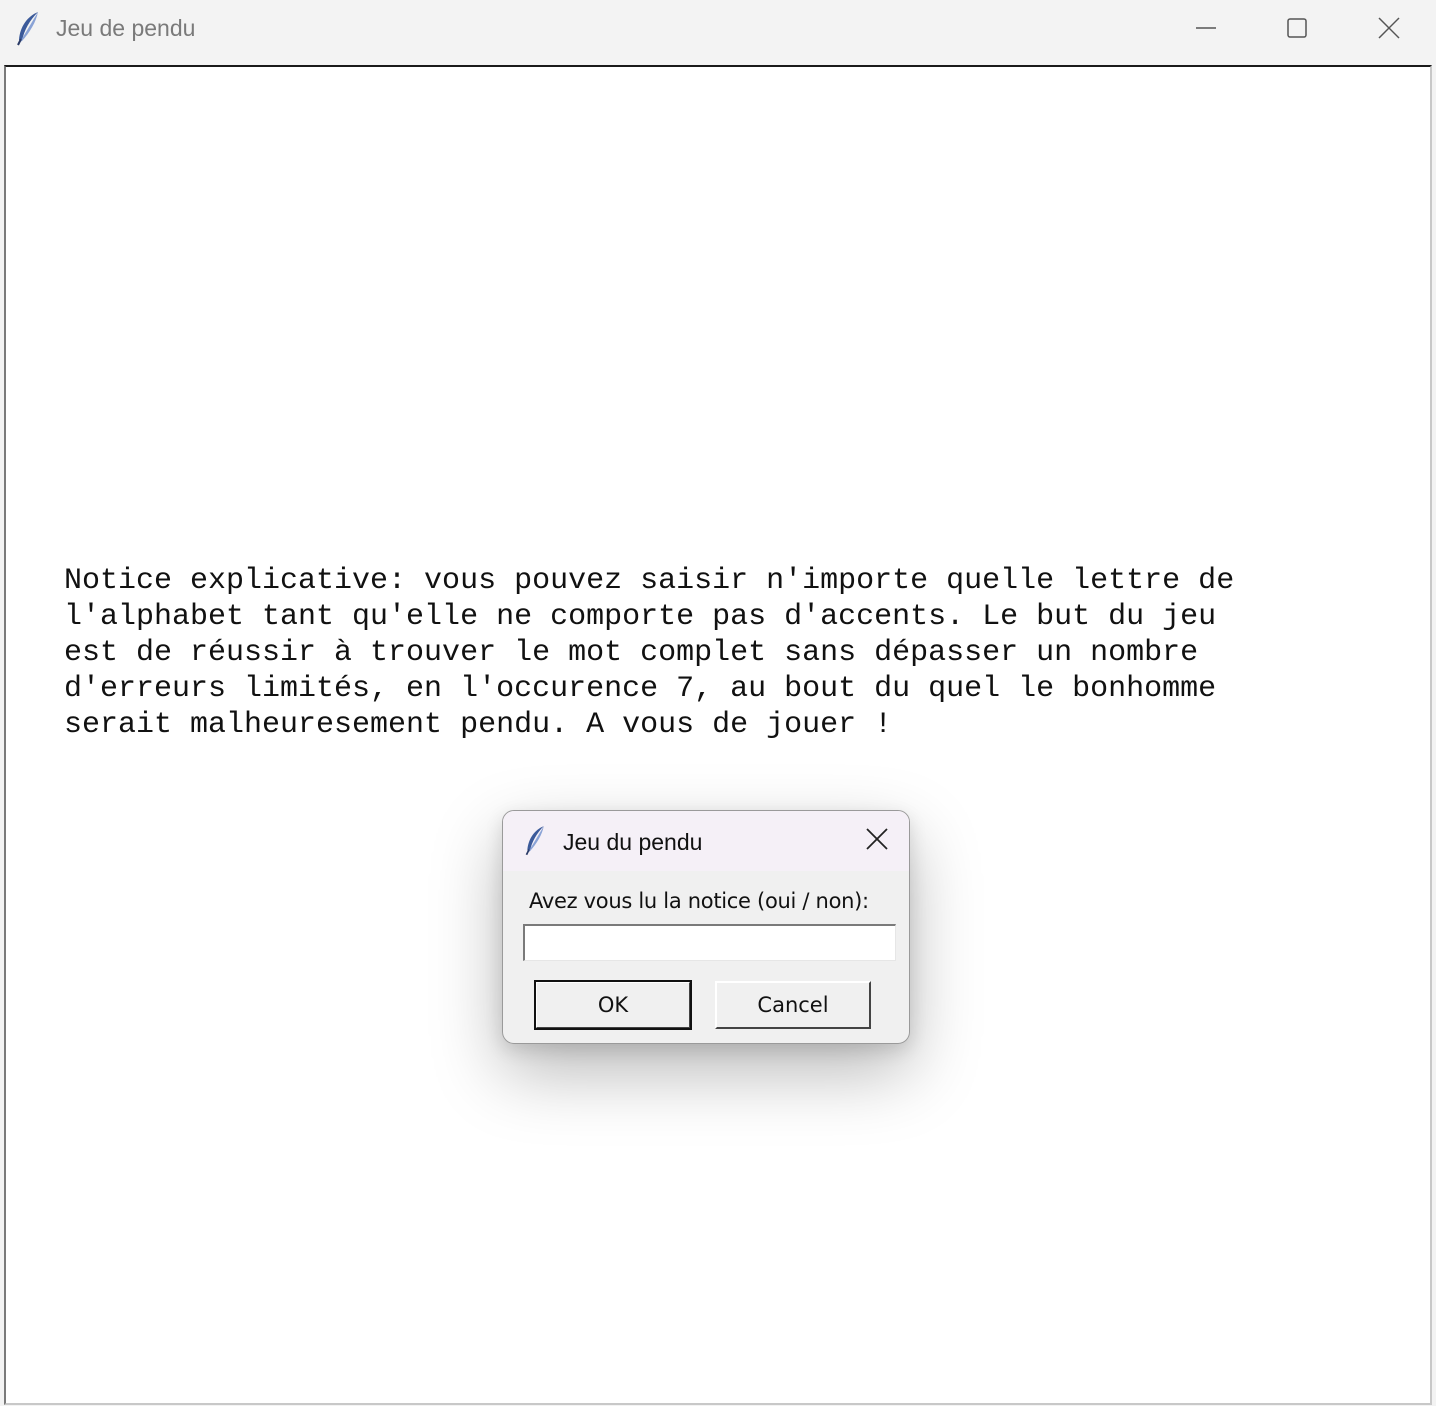 The image size is (1436, 1406). I want to click on minimize-button, so click(1206, 28).